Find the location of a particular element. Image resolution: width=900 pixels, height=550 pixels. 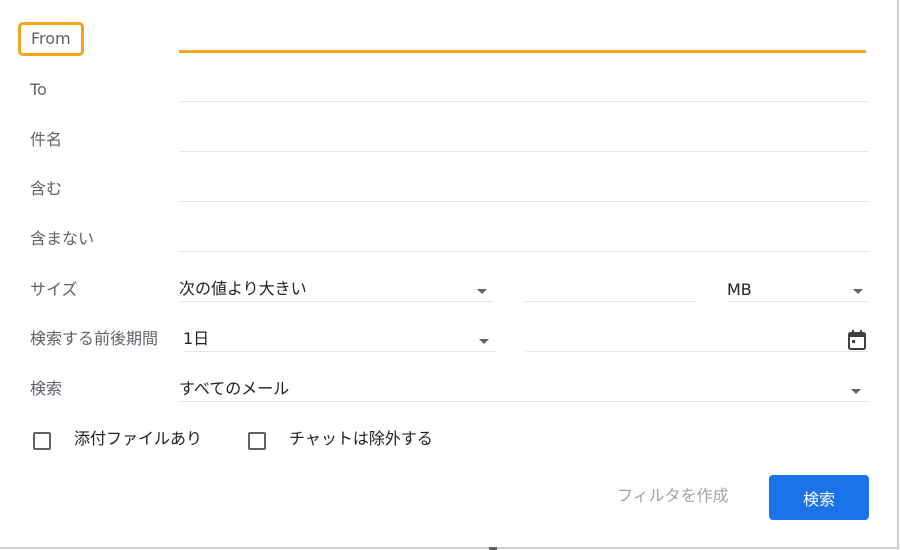

size-operator-value: 次の値より大きい is located at coordinates (243, 288).